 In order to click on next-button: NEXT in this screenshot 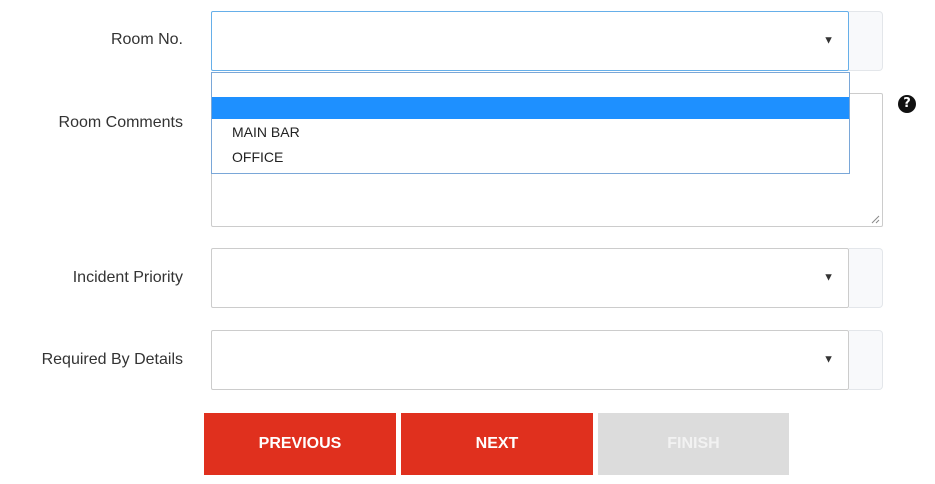, I will do `click(497, 444)`.